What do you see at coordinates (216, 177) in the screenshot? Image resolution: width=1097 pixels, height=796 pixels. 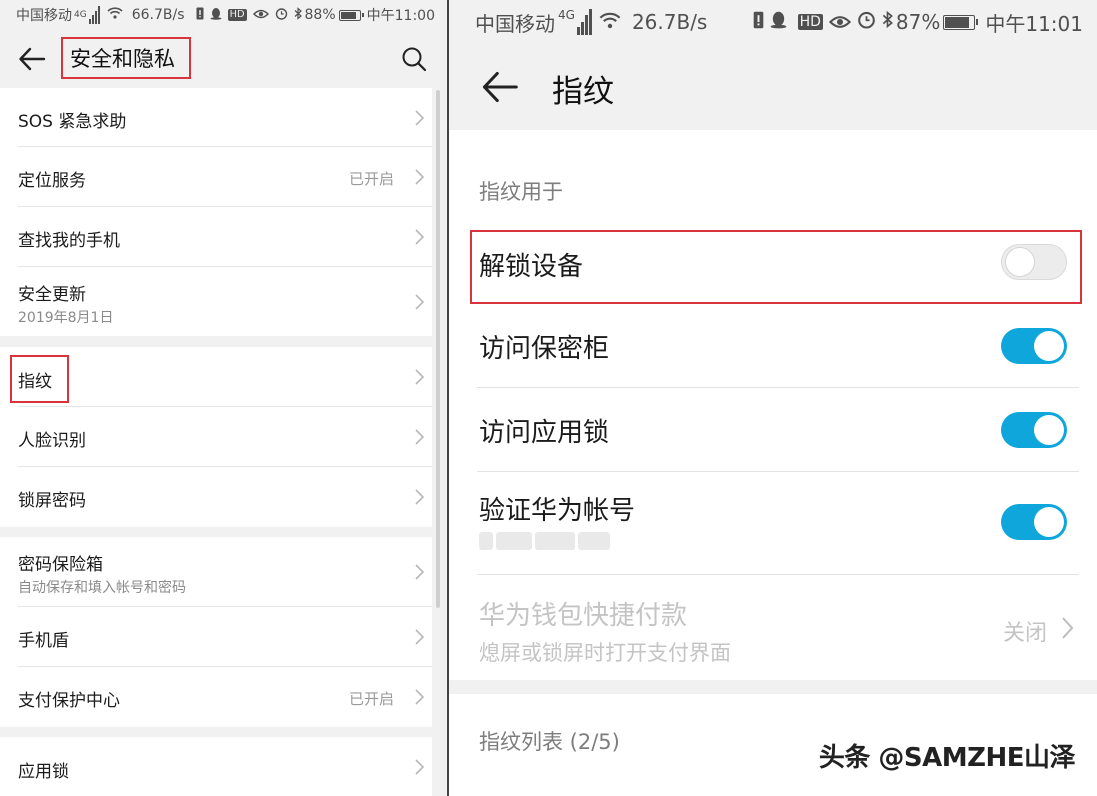 I see `location-service-item: 定位服务 已开启` at bounding box center [216, 177].